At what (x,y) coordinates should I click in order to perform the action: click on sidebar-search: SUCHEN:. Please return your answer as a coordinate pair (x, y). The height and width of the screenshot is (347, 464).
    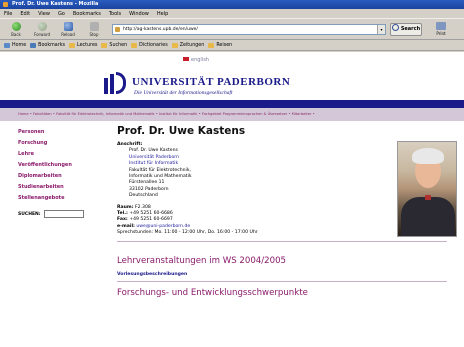
    Looking at the image, I should click on (63, 214).